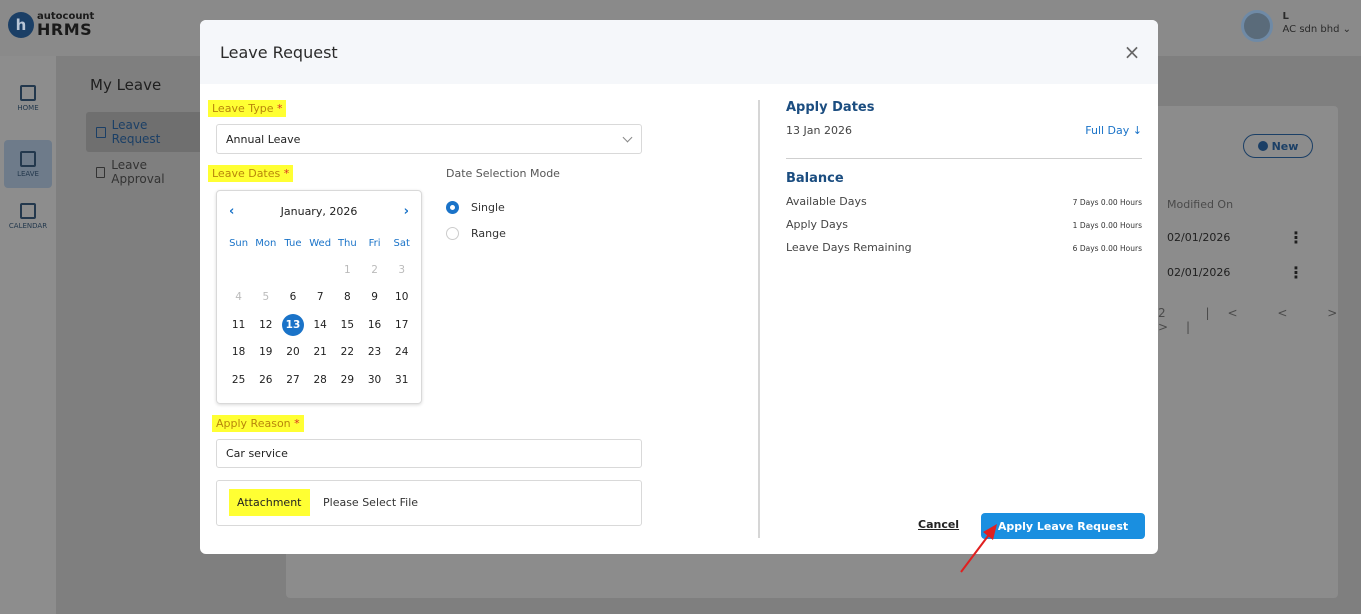 The width and height of the screenshot is (1361, 614). I want to click on calendar-day: 13, so click(292, 325).